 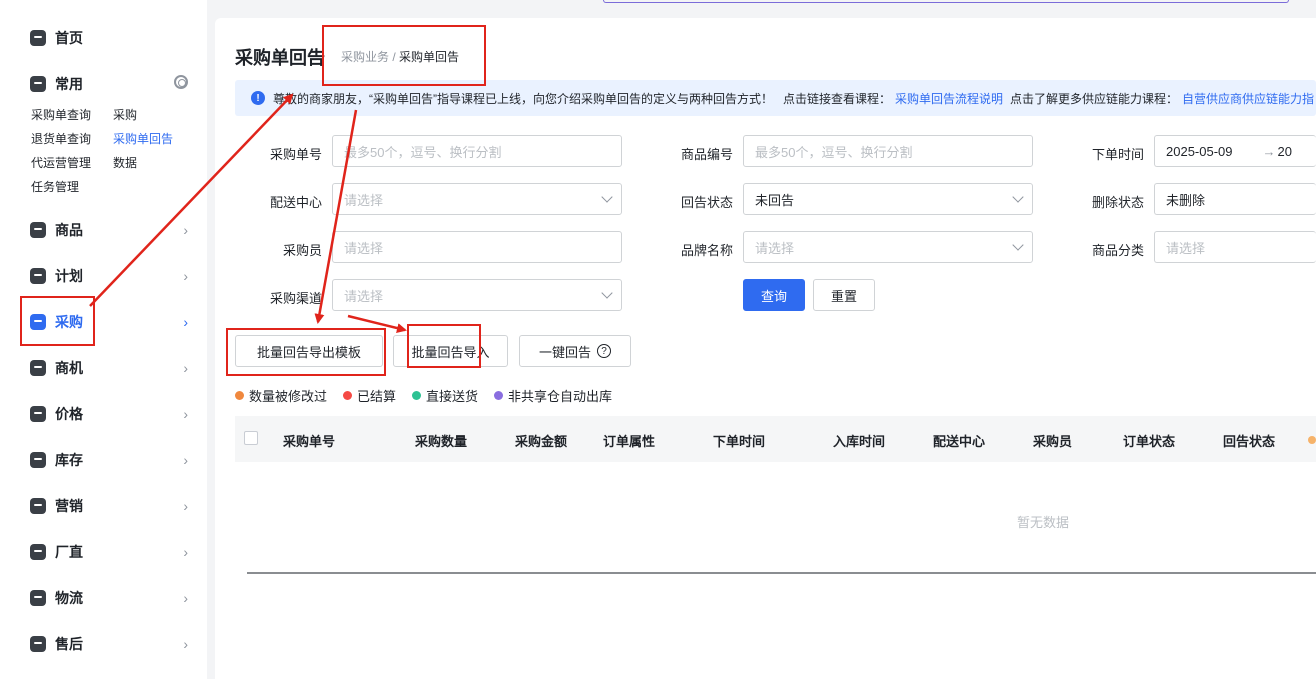 I want to click on reply-status-select: 未回告, so click(x=888, y=199).